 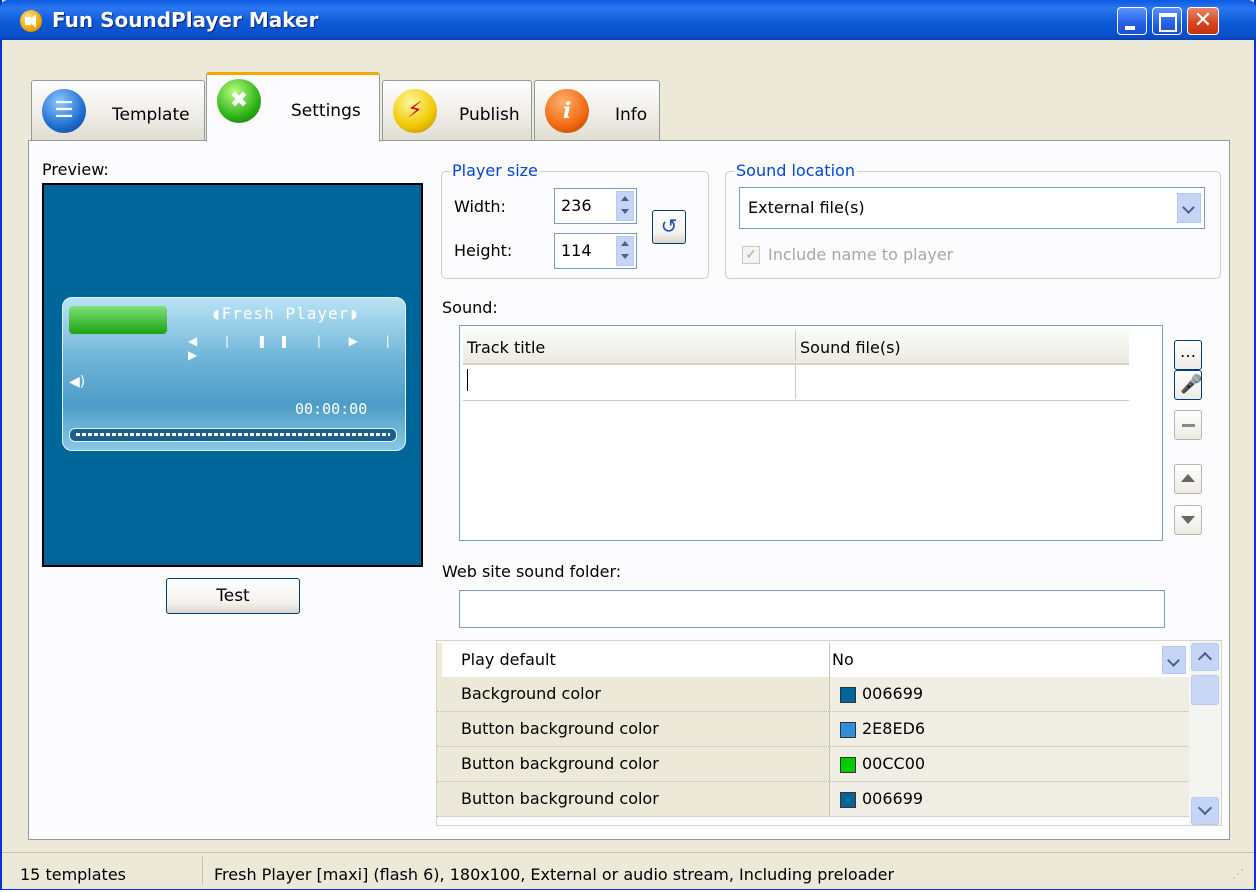 I want to click on title-bar: Fun SoundPlayer Maker ✕, so click(x=628, y=20).